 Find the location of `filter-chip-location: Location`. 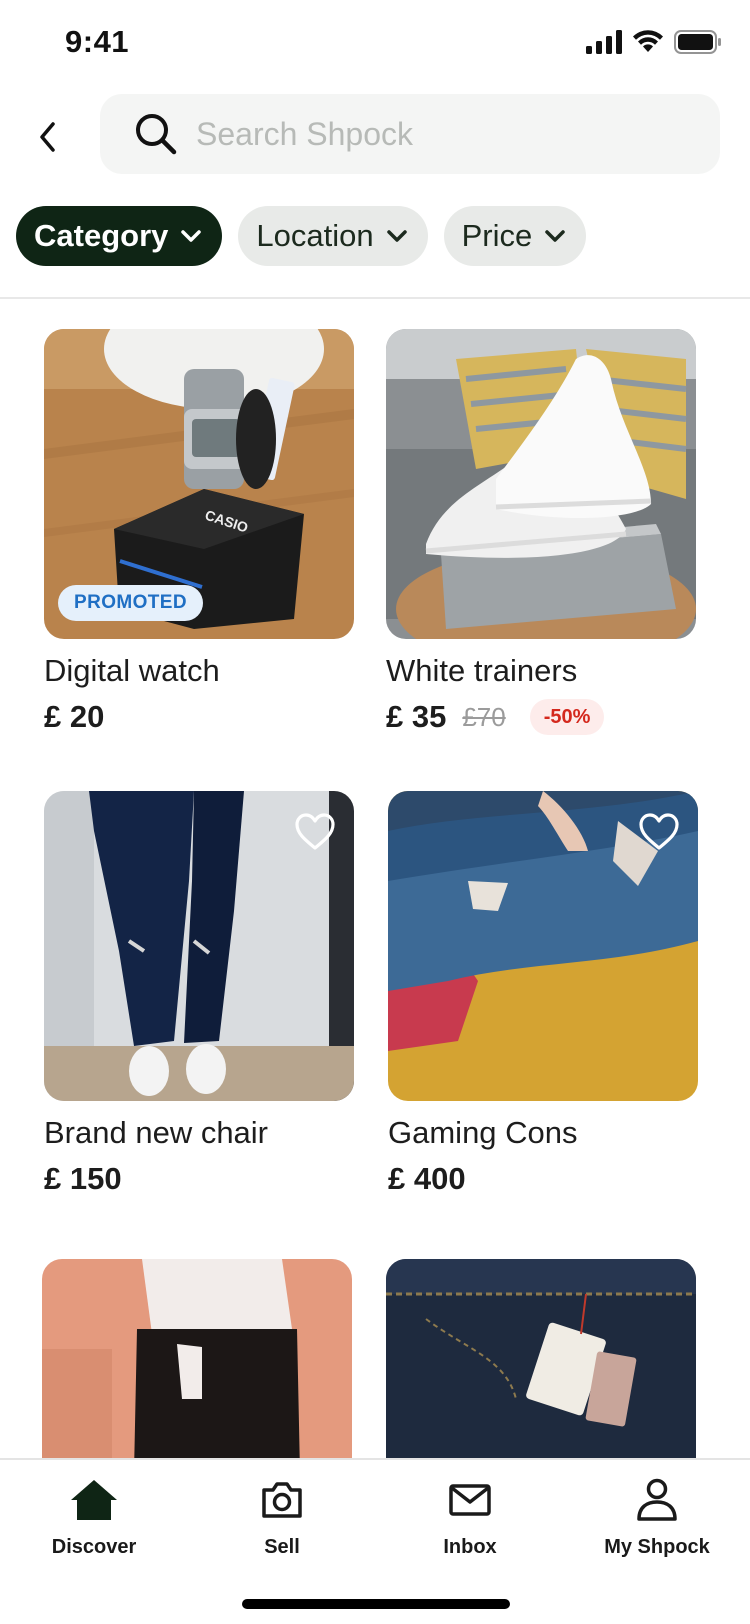

filter-chip-location: Location is located at coordinates (333, 236).